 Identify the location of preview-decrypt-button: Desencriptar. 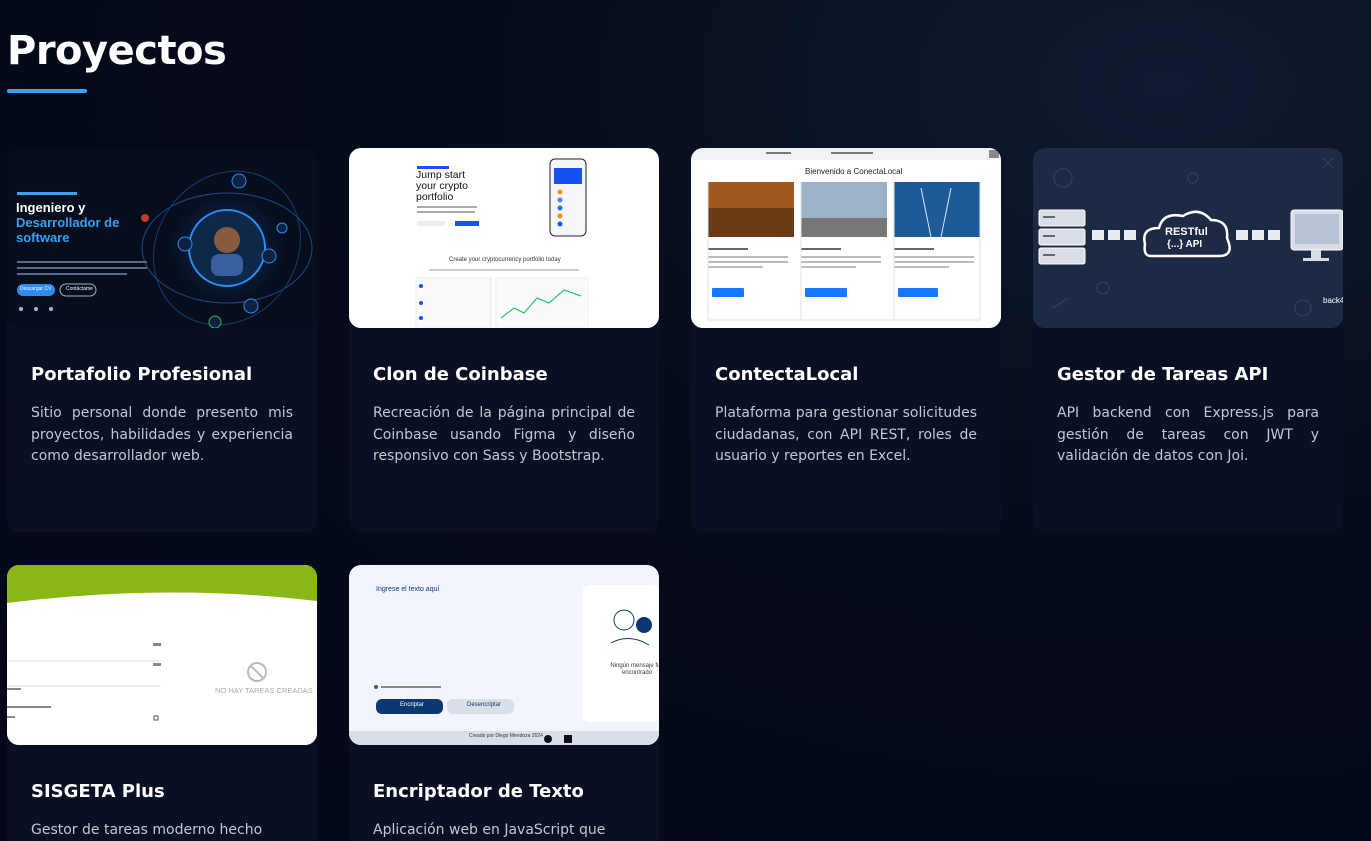
(484, 705).